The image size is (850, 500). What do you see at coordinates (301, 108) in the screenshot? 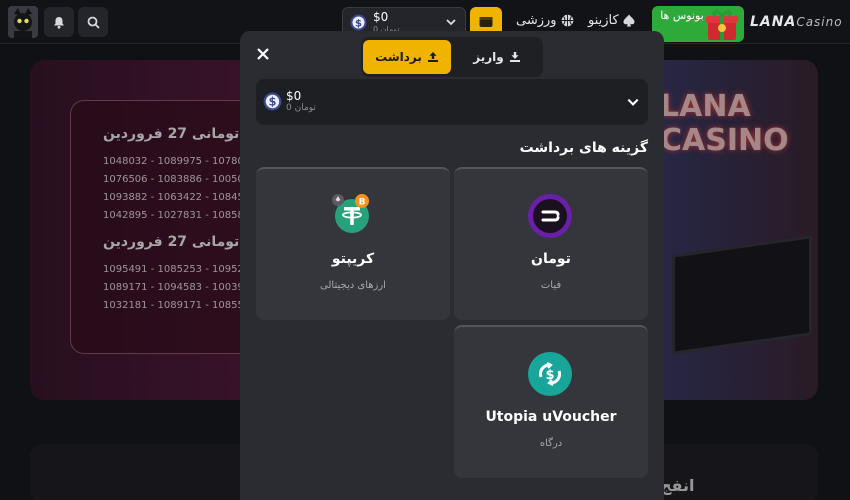
I see `currency-sub: تومان 0` at bounding box center [301, 108].